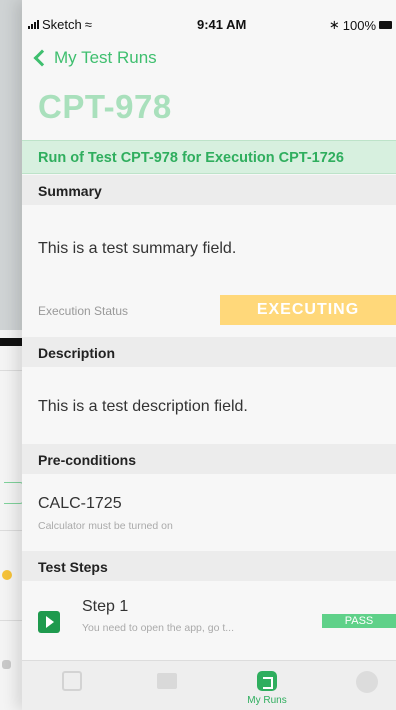  What do you see at coordinates (49, 622) in the screenshot?
I see `play-icon` at bounding box center [49, 622].